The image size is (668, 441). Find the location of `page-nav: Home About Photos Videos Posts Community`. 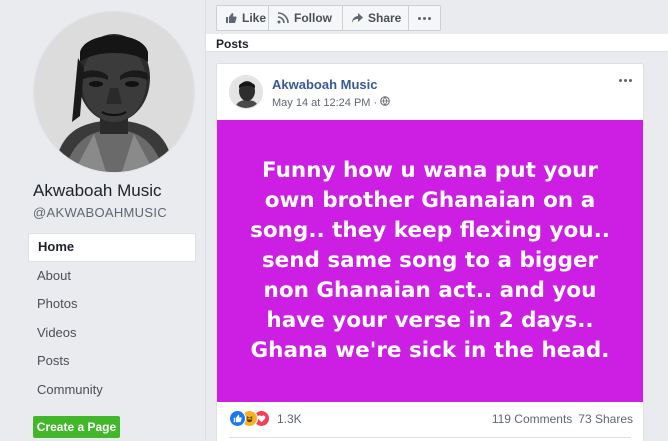

page-nav: Home About Photos Videos Posts Community is located at coordinates (112, 318).